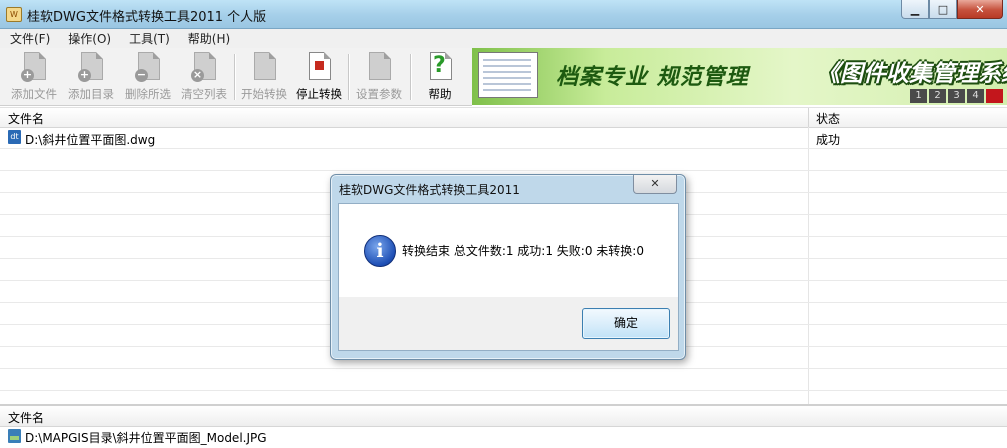  I want to click on menu-tools: 工具(T), so click(148, 38).